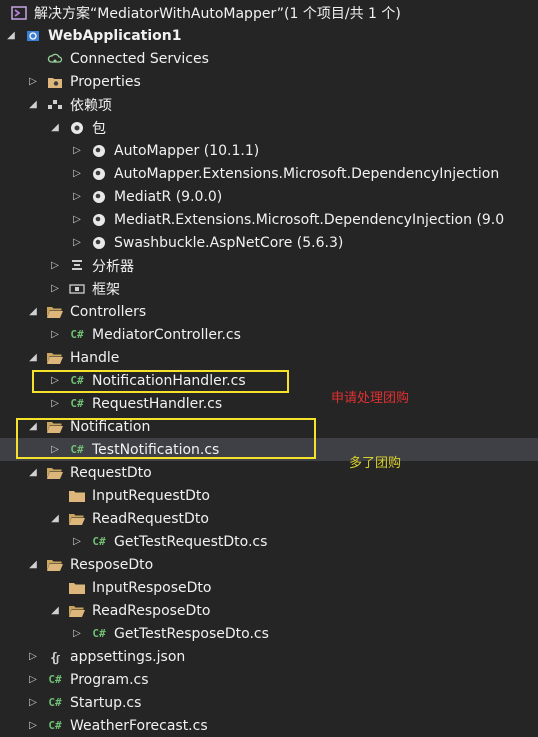 This screenshot has width=538, height=737. Describe the element at coordinates (269, 104) in the screenshot. I see `tree-item: ◢ 依赖项` at that location.